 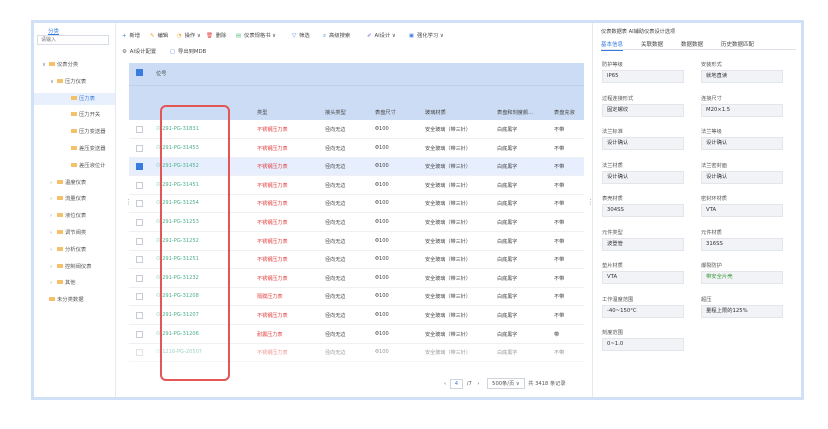 What do you see at coordinates (177, 129) in the screenshot?
I see `cell-tag: ⚇ 291-PG-31831` at bounding box center [177, 129].